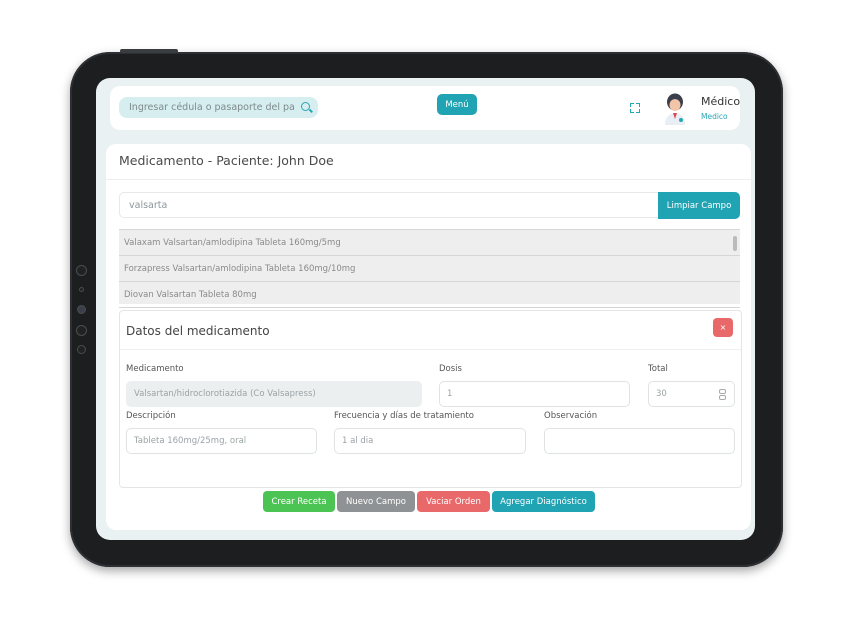  Describe the element at coordinates (155, 369) in the screenshot. I see `medicamento-label: Medicamento` at that location.